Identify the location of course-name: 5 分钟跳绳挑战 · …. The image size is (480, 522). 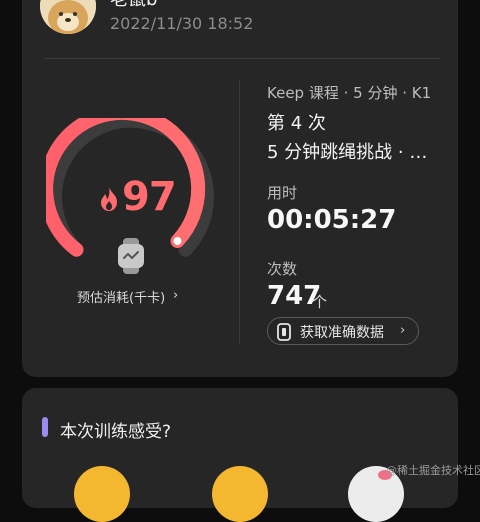
(347, 151).